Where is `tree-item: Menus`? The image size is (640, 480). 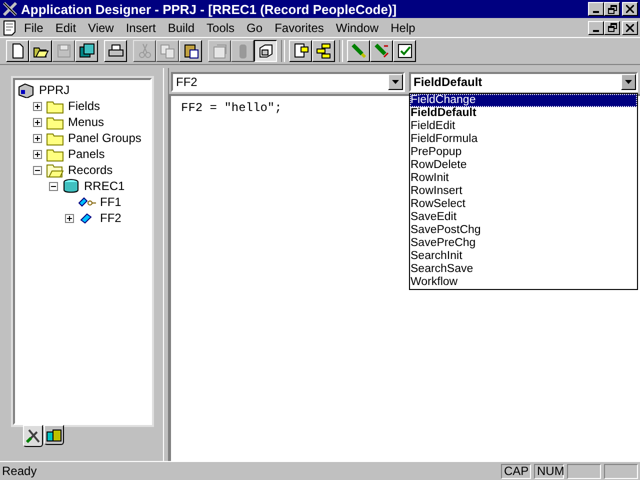 tree-item: Menus is located at coordinates (86, 122).